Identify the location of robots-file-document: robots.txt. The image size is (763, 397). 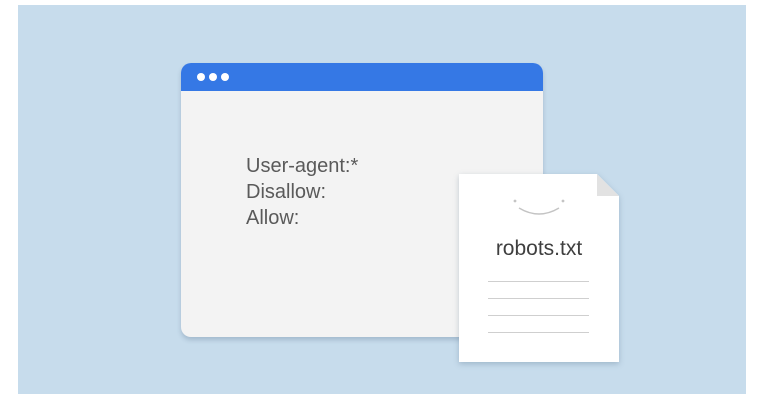
(539, 268).